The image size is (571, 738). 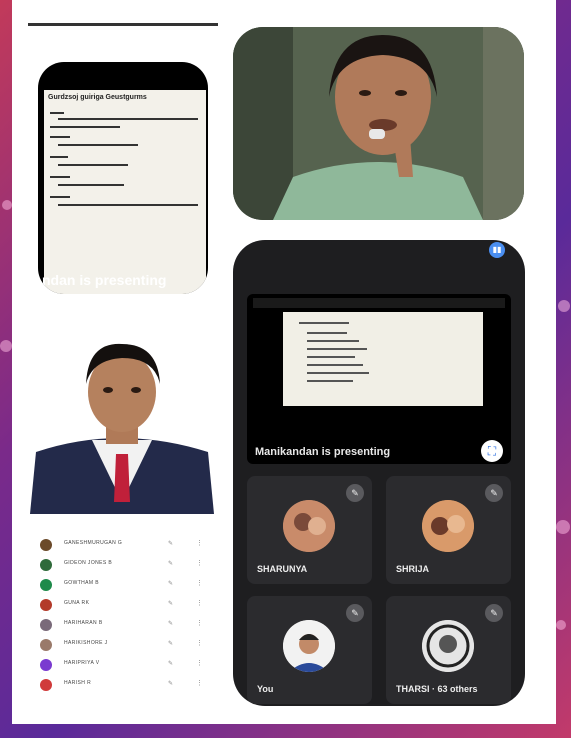 I want to click on participant-name: You, so click(x=265, y=689).